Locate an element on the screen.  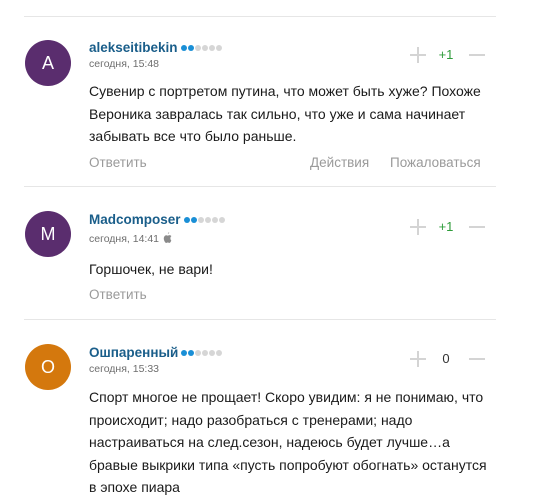
avatar: A is located at coordinates (48, 63).